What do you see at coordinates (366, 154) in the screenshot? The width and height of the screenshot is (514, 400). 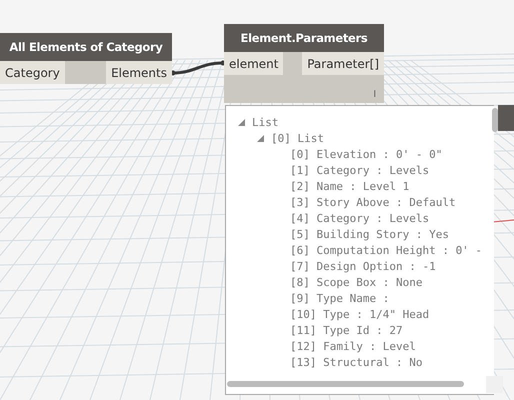 I see `tree-item: [0] Elevation : 0' - 0"` at bounding box center [366, 154].